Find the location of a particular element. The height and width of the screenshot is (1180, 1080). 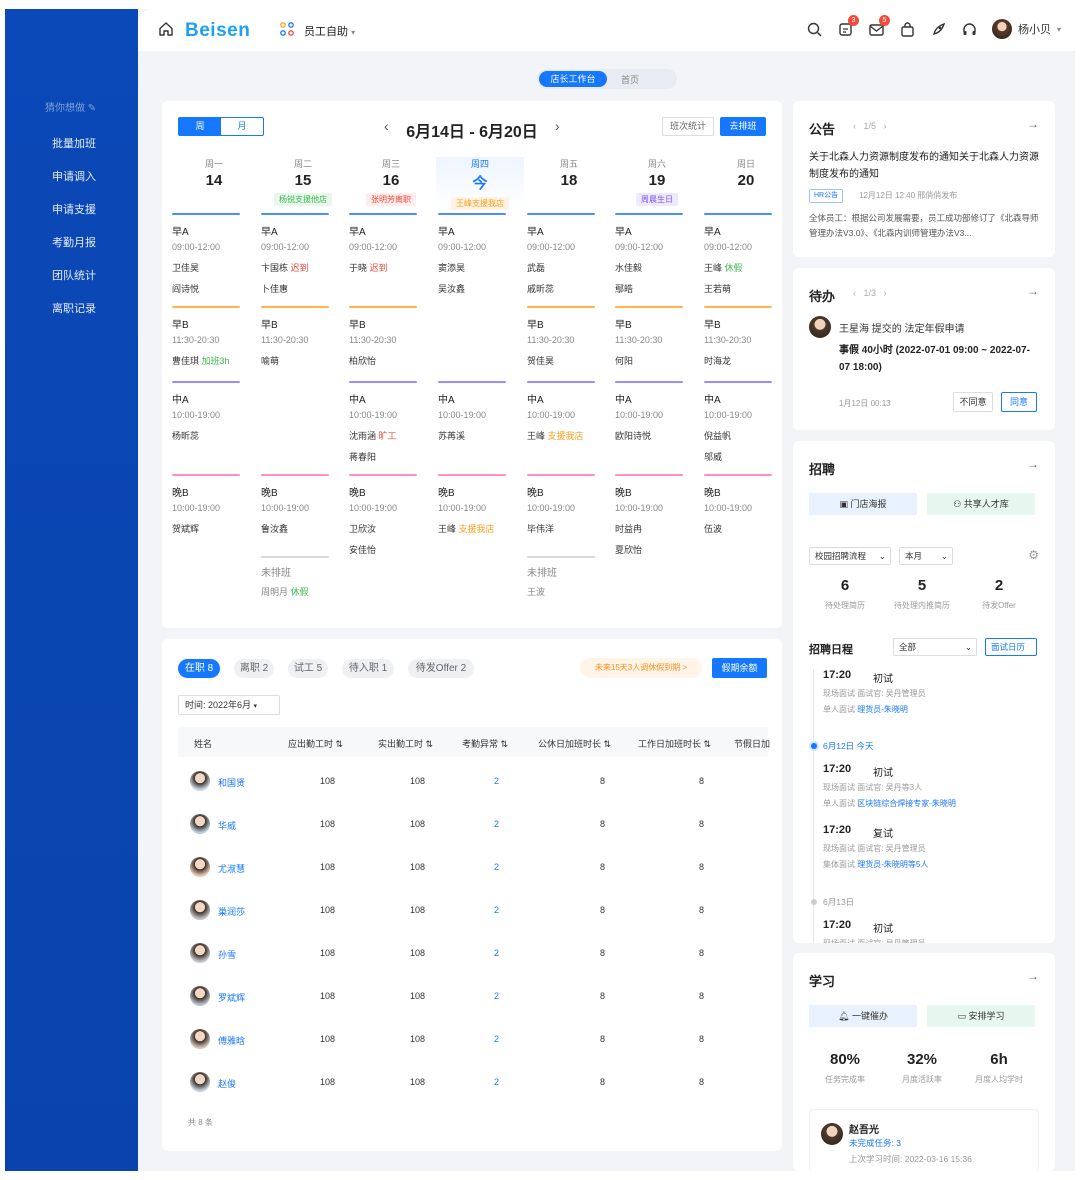

shift-block: 早B 11:30-20:30 何阳 is located at coordinates (649, 336).